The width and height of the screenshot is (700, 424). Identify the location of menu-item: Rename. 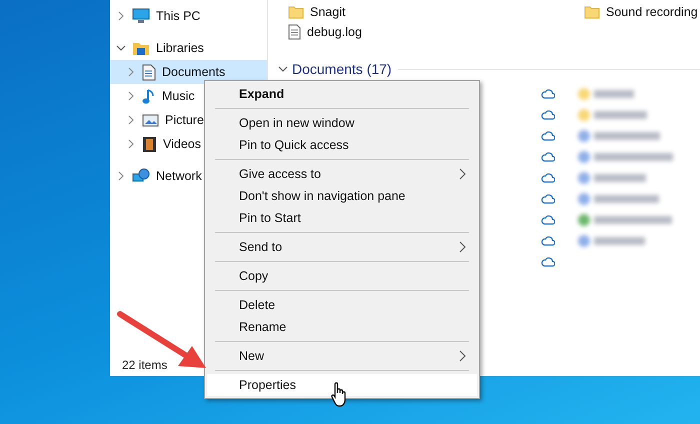
(342, 327).